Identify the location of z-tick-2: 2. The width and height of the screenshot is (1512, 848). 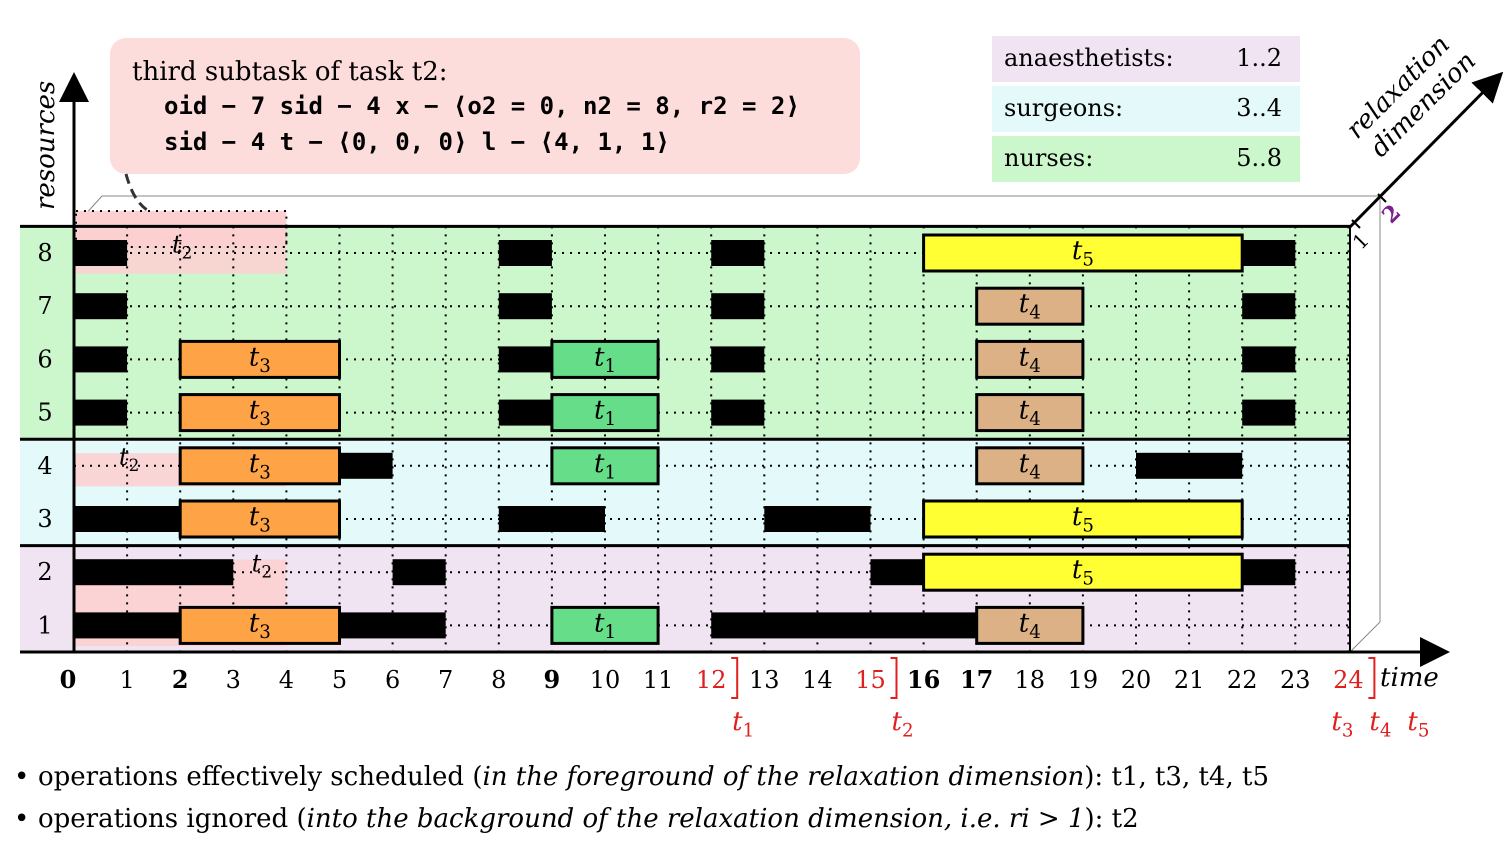
(1391, 214).